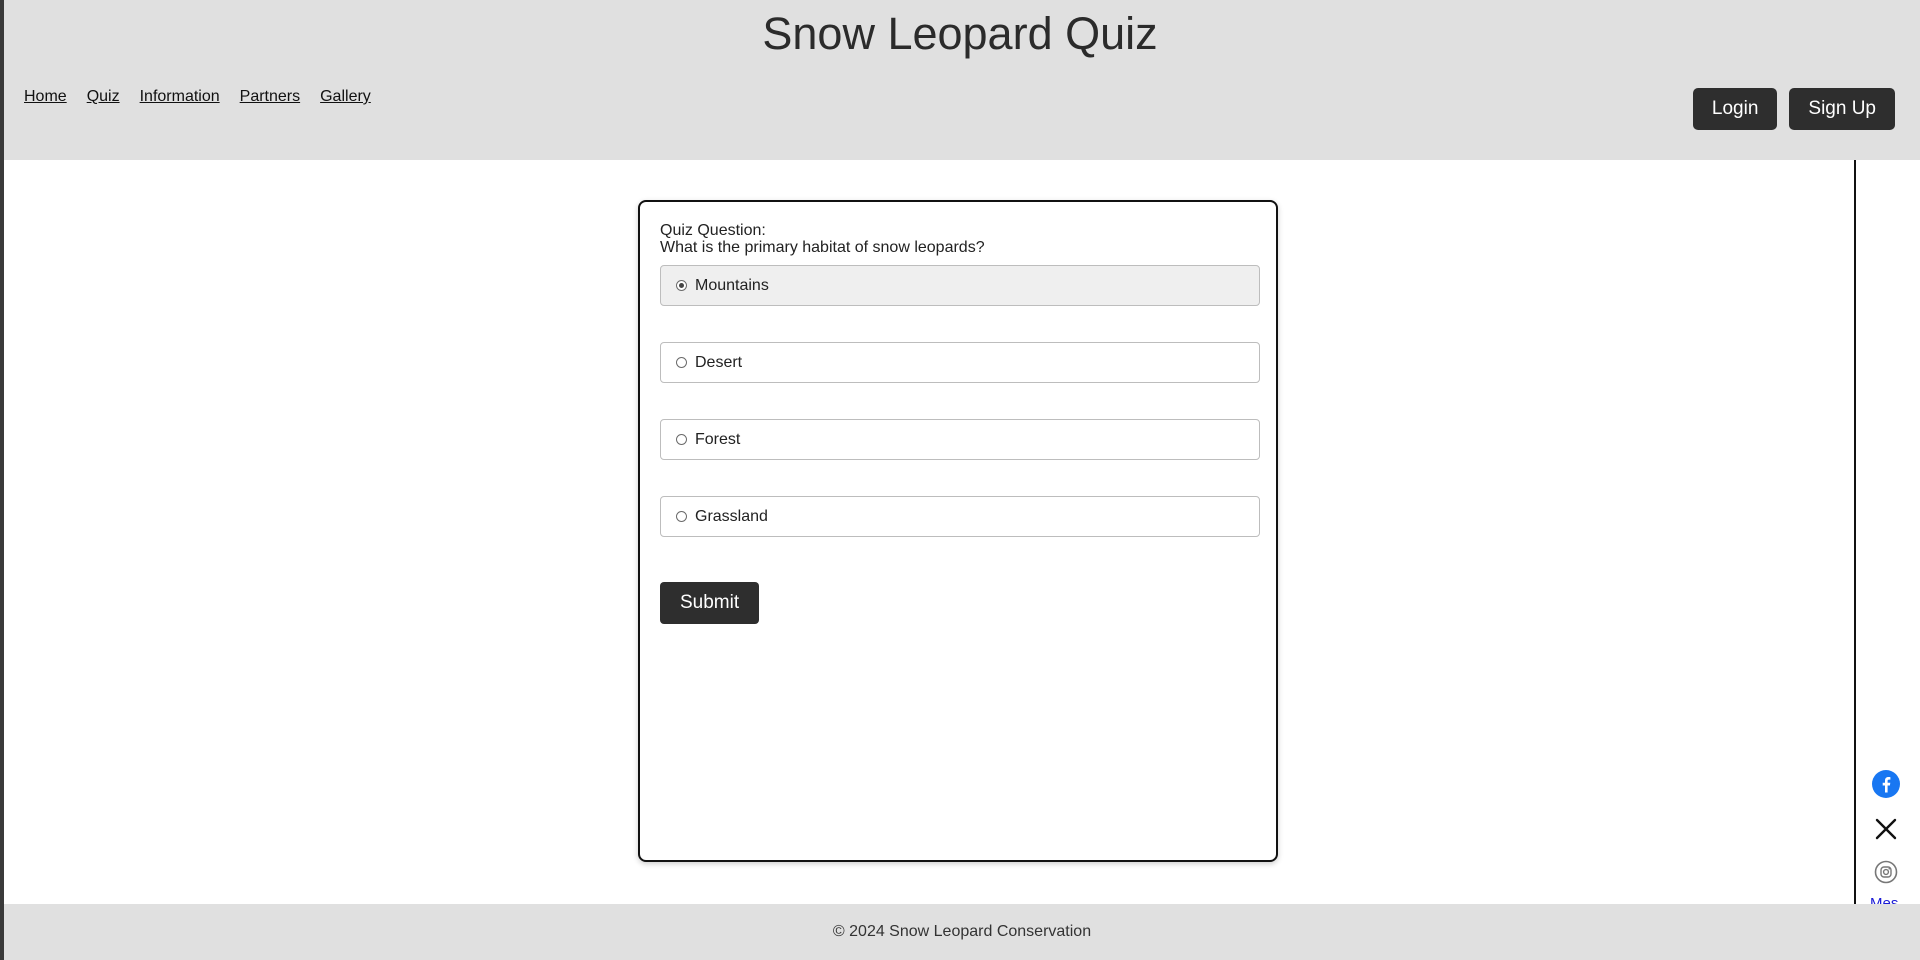 Image resolution: width=1920 pixels, height=960 pixels. Describe the element at coordinates (1855, 532) in the screenshot. I see `social-sidebar-divider` at that location.